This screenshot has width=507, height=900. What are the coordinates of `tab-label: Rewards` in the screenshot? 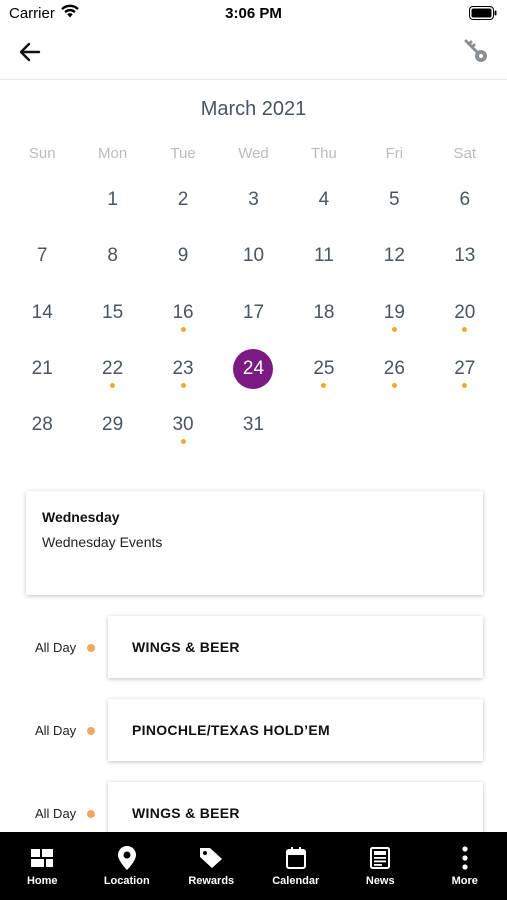 It's located at (211, 881).